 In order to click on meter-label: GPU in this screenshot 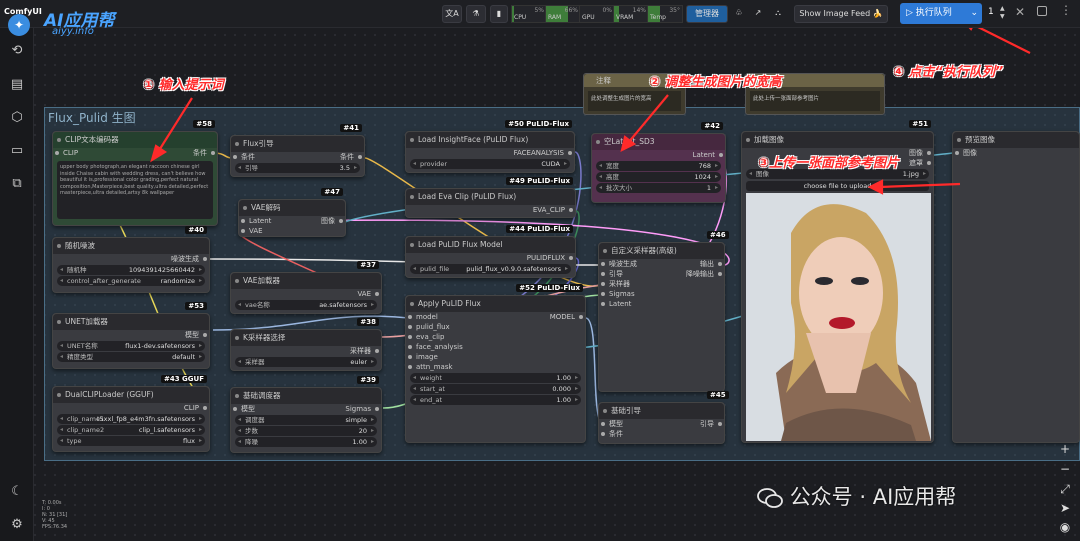, I will do `click(588, 17)`.